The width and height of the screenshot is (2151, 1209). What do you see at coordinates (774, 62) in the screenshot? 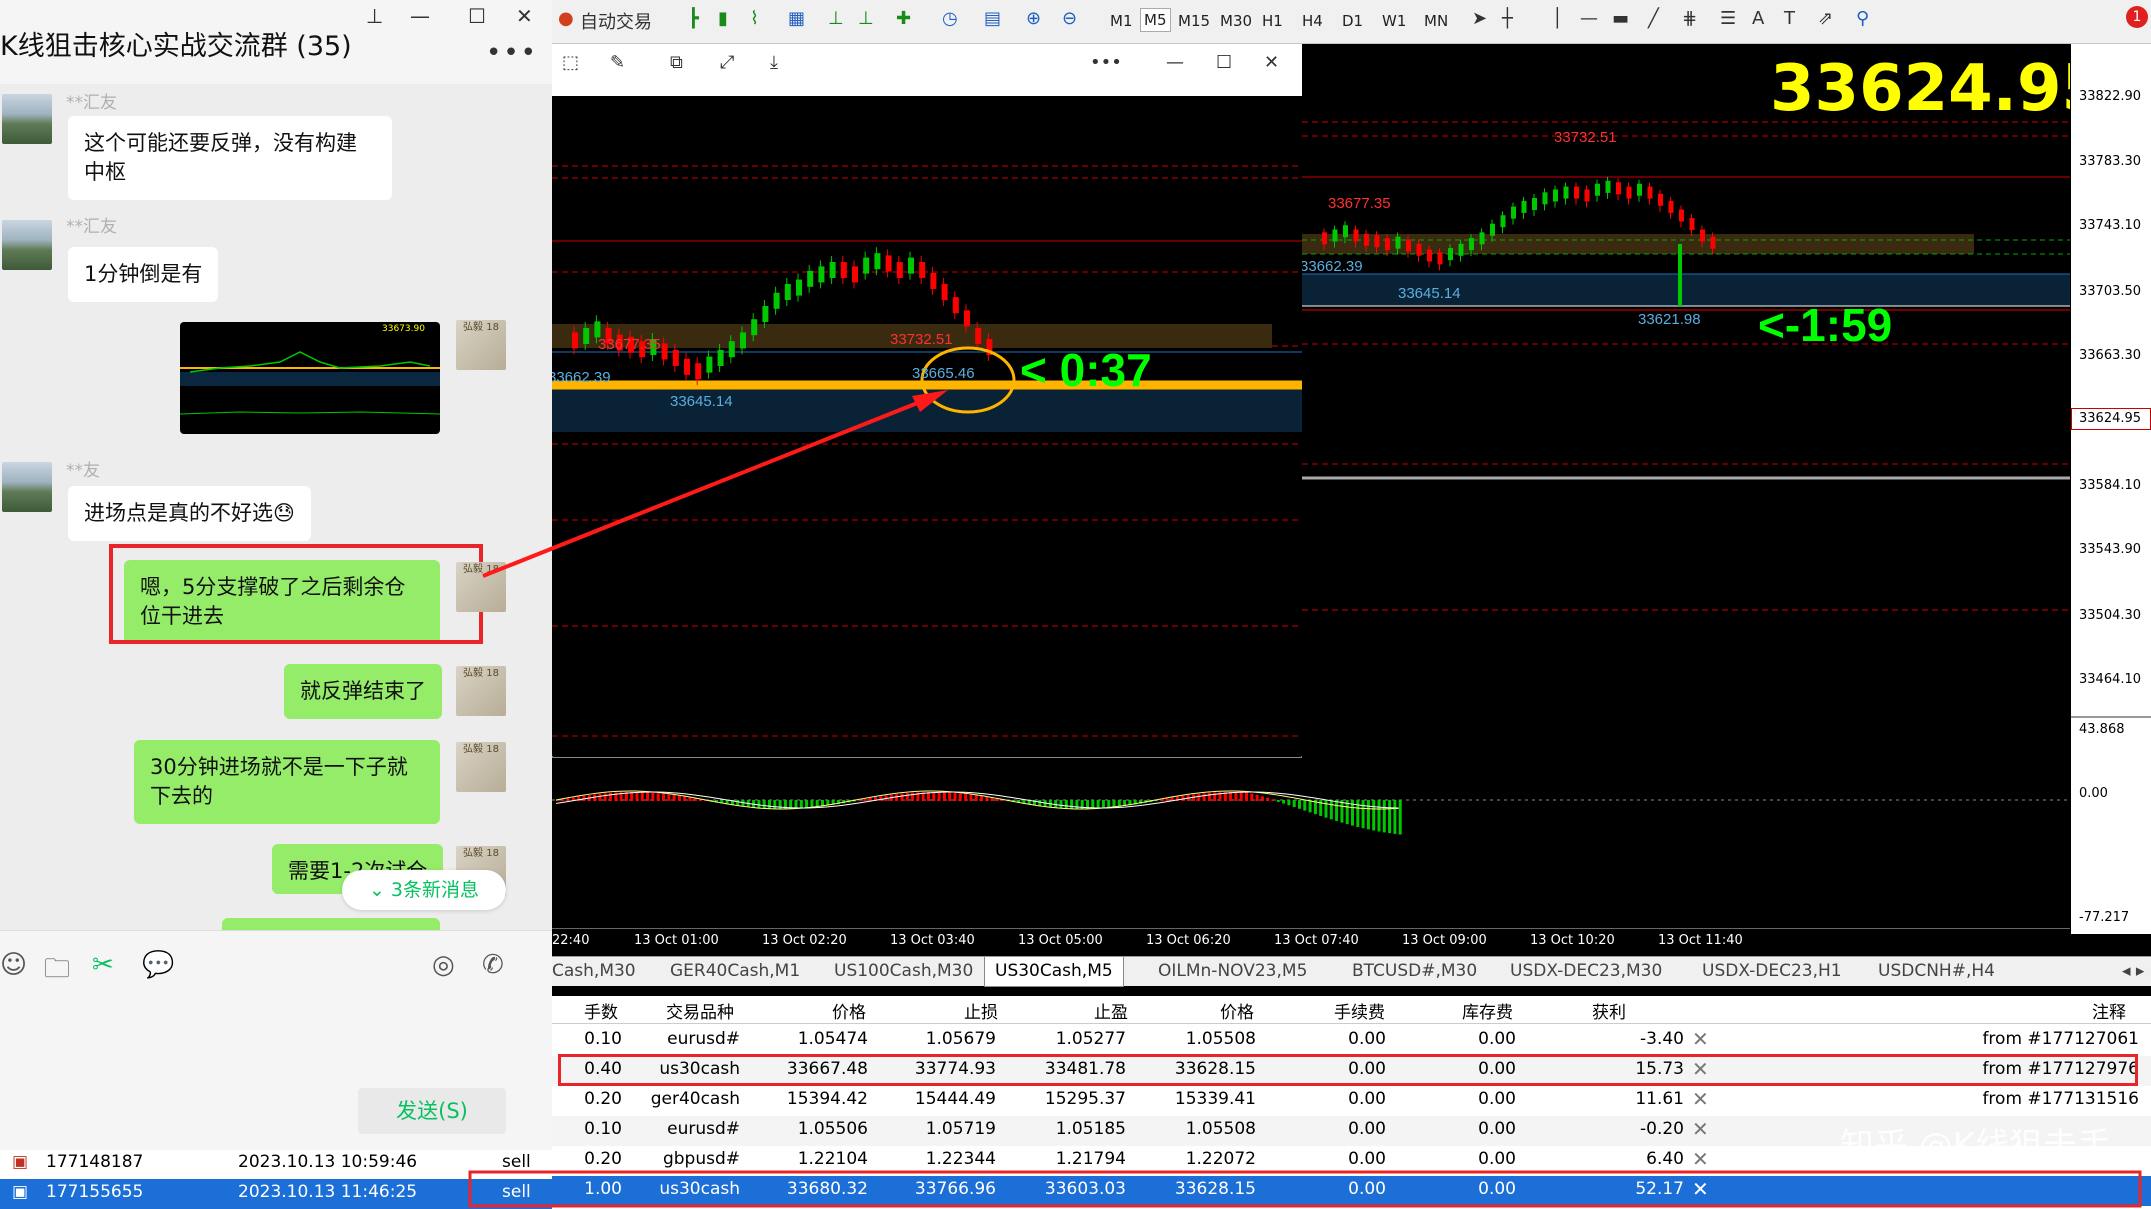
I see `save-icon: ⤓` at bounding box center [774, 62].